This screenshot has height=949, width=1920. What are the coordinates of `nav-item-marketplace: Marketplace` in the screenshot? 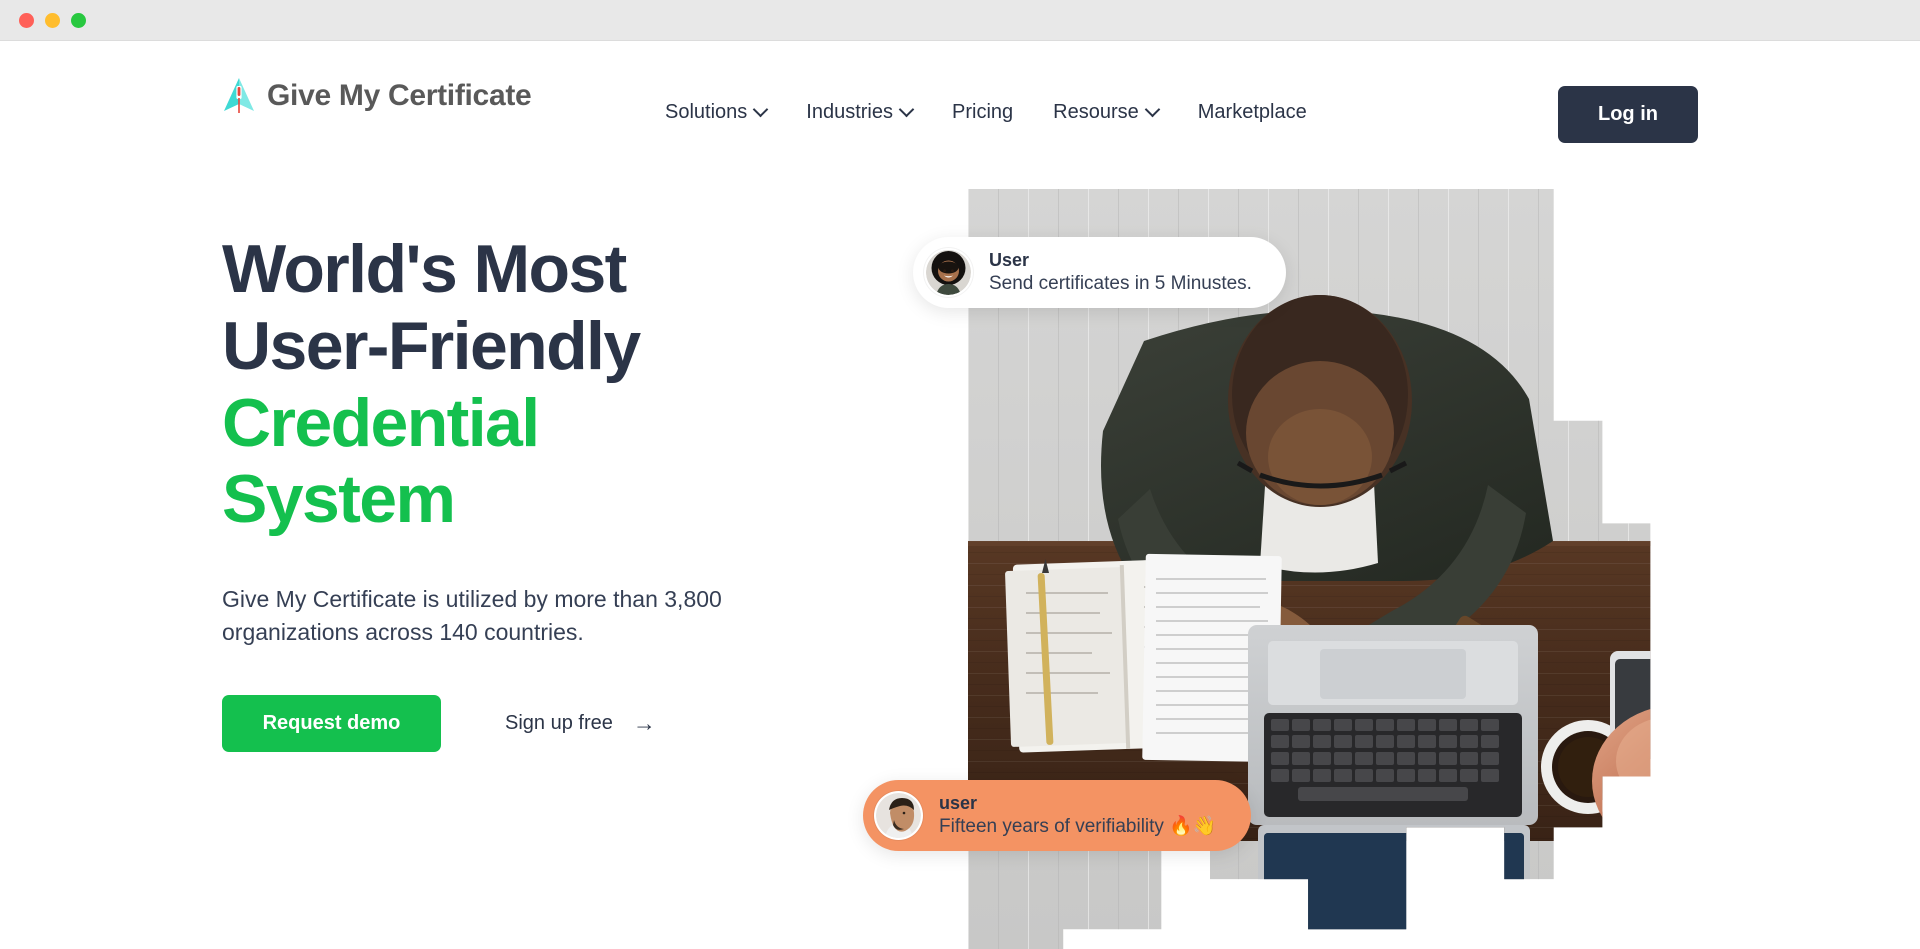 It's located at (1252, 112).